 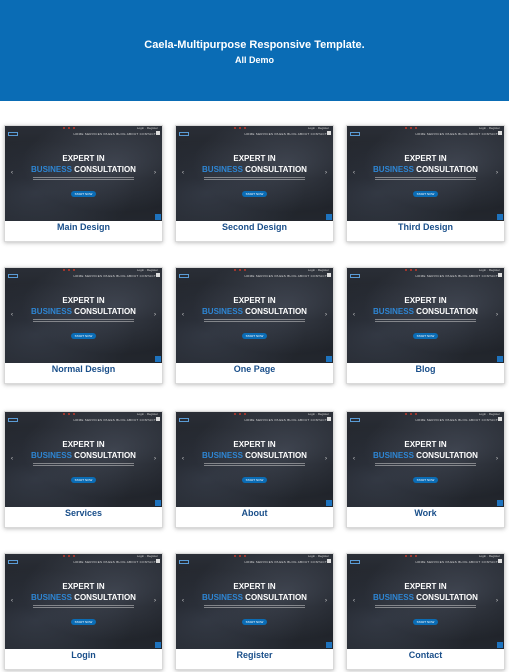 I want to click on demo-label: Second Design, so click(x=254, y=227).